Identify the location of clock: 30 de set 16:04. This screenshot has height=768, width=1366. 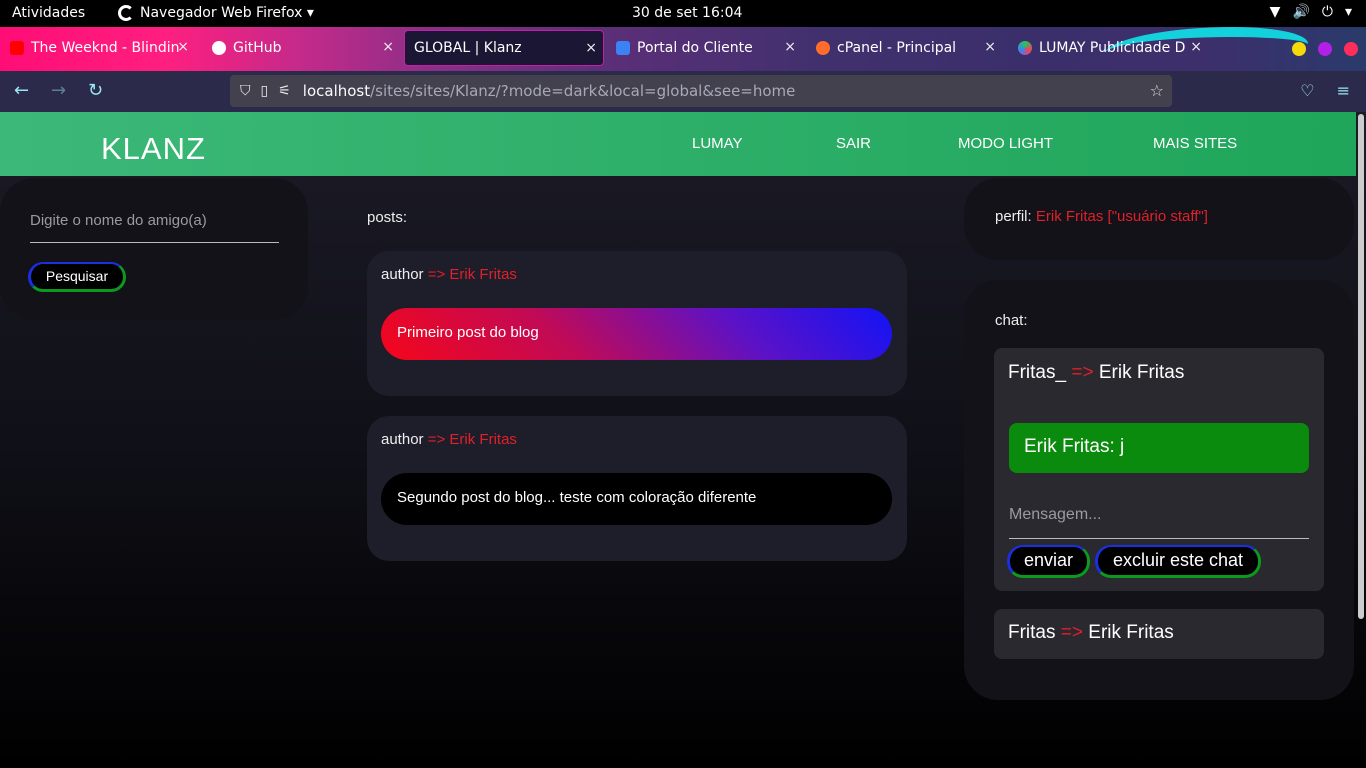
(687, 13).